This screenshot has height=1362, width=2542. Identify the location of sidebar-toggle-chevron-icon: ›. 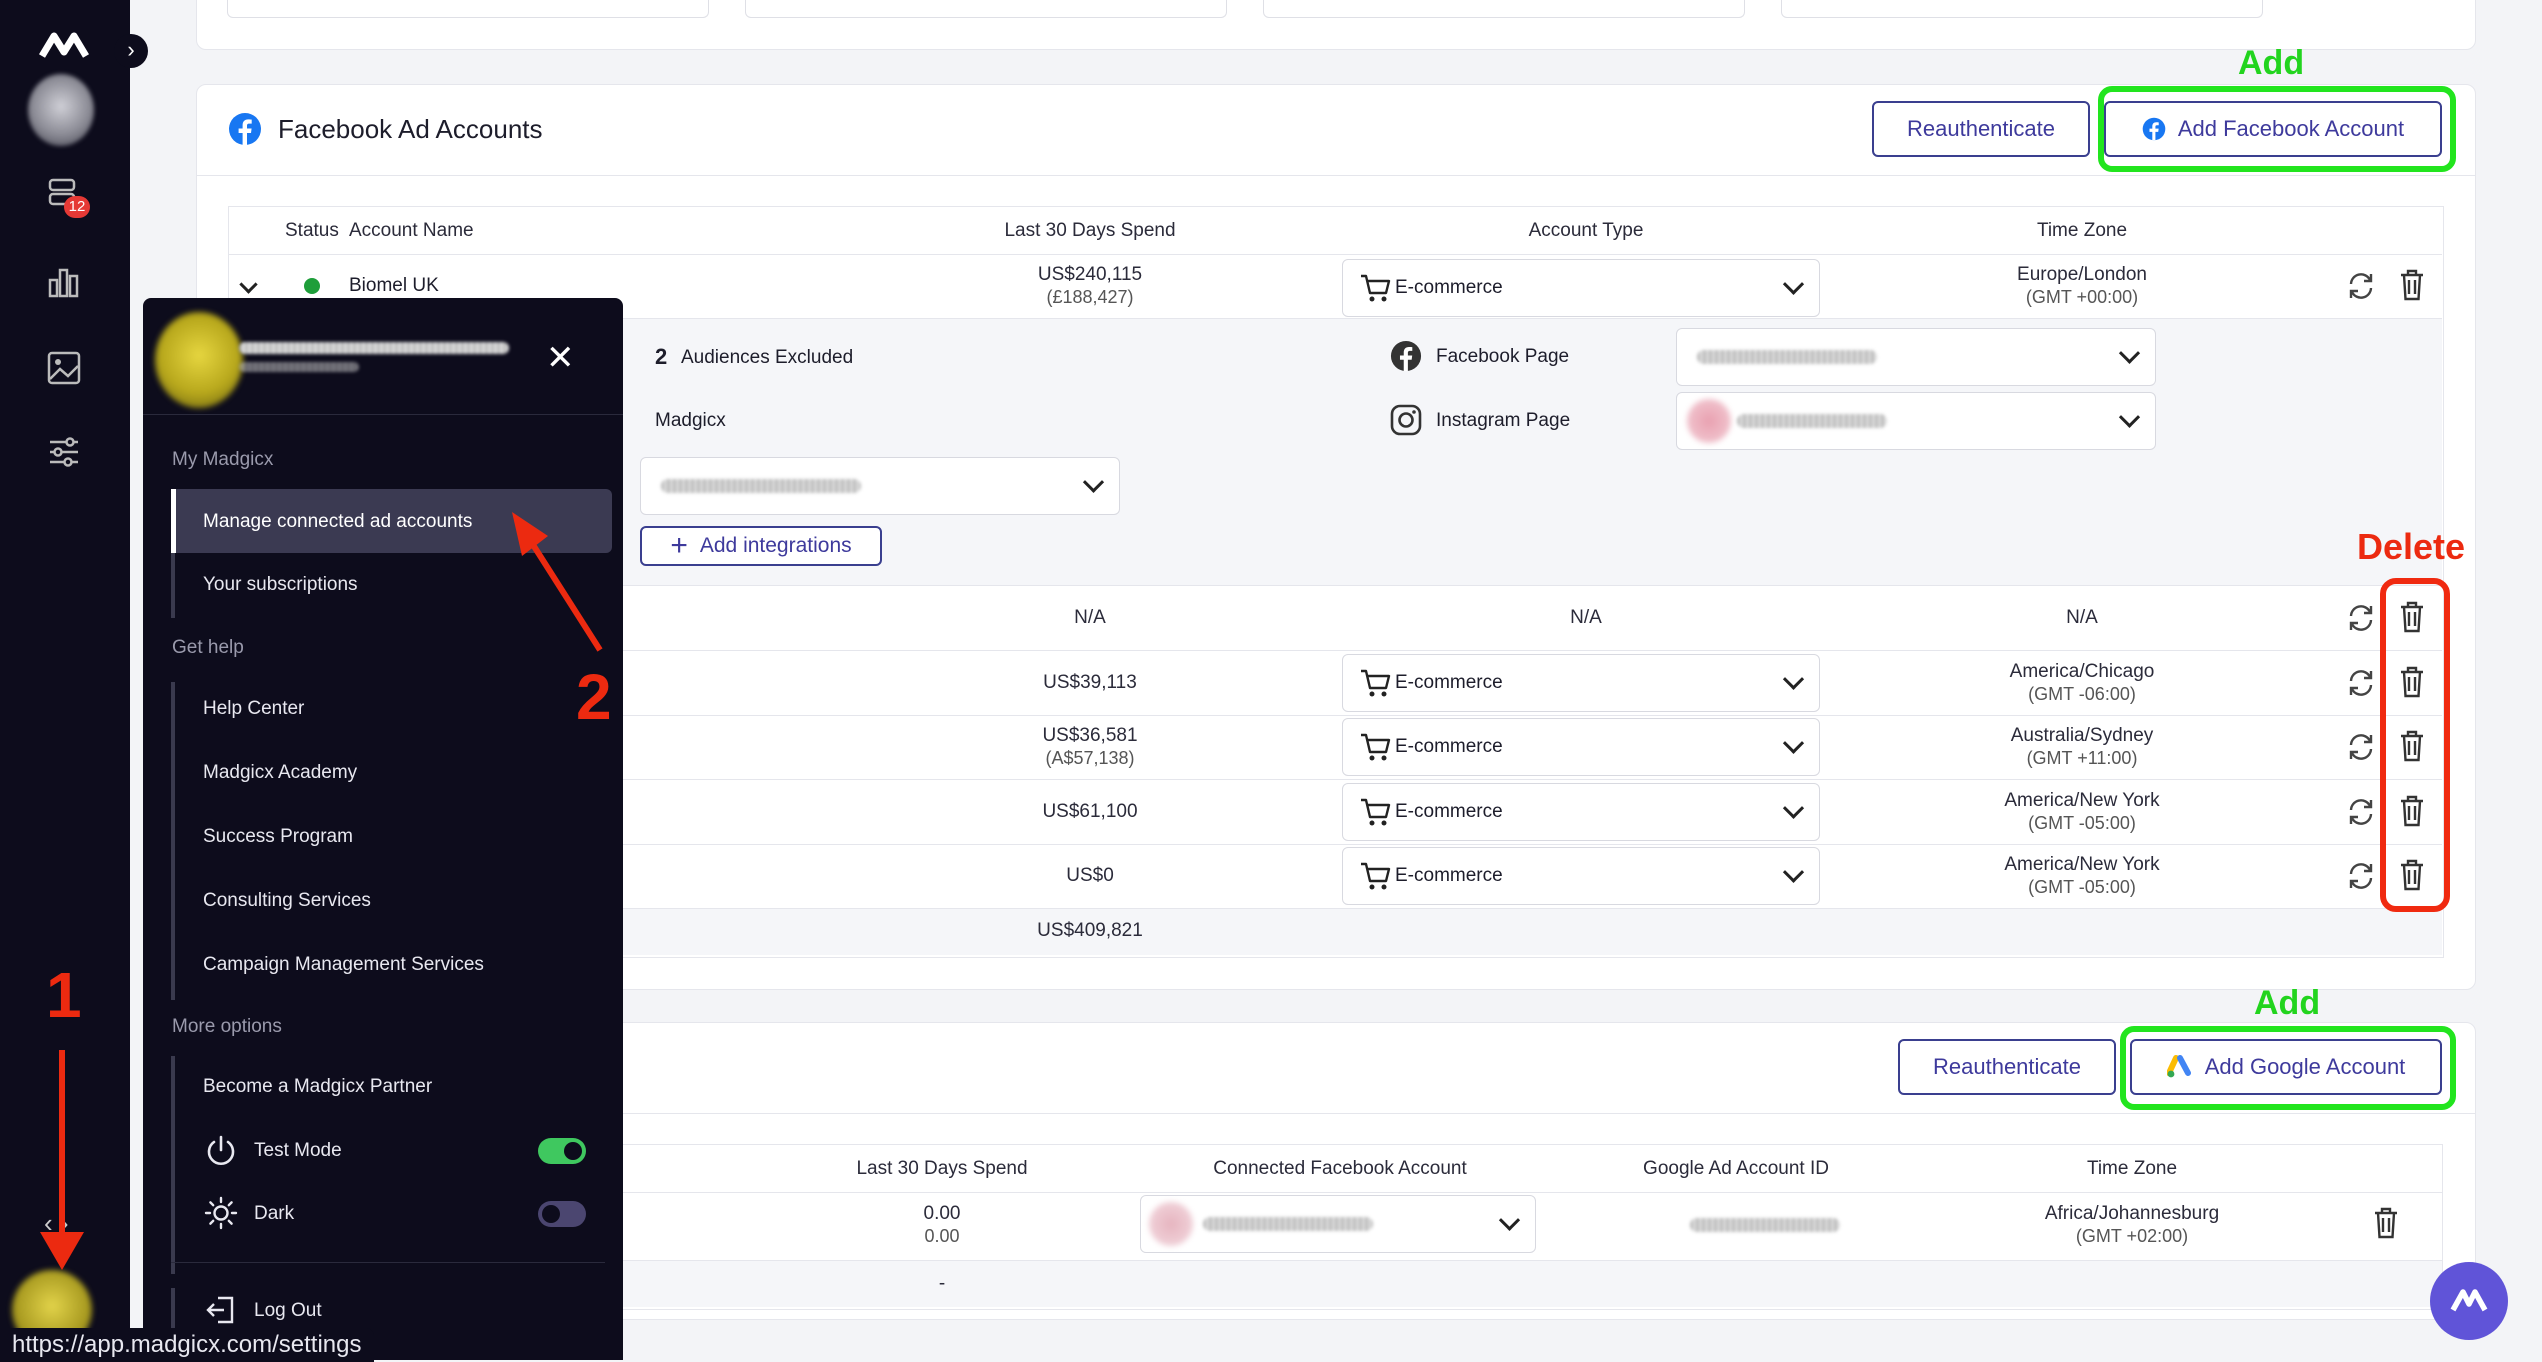
(131, 51).